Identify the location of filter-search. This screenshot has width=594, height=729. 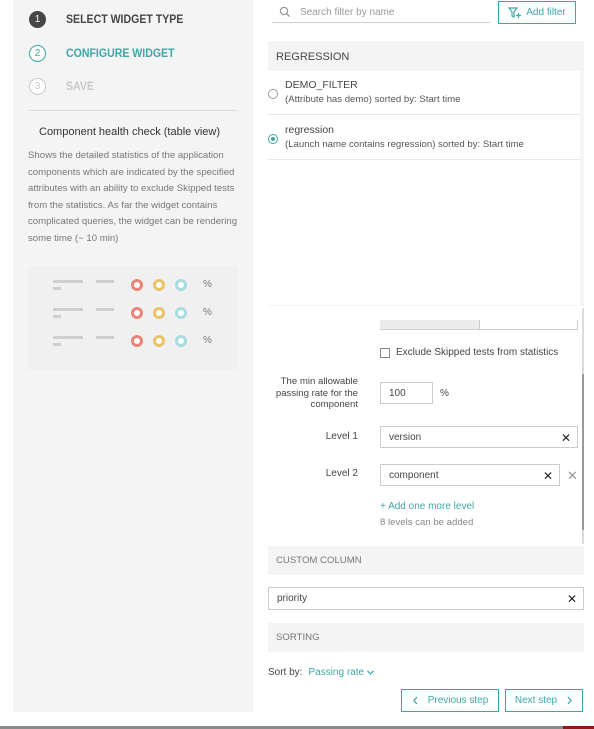
(381, 12).